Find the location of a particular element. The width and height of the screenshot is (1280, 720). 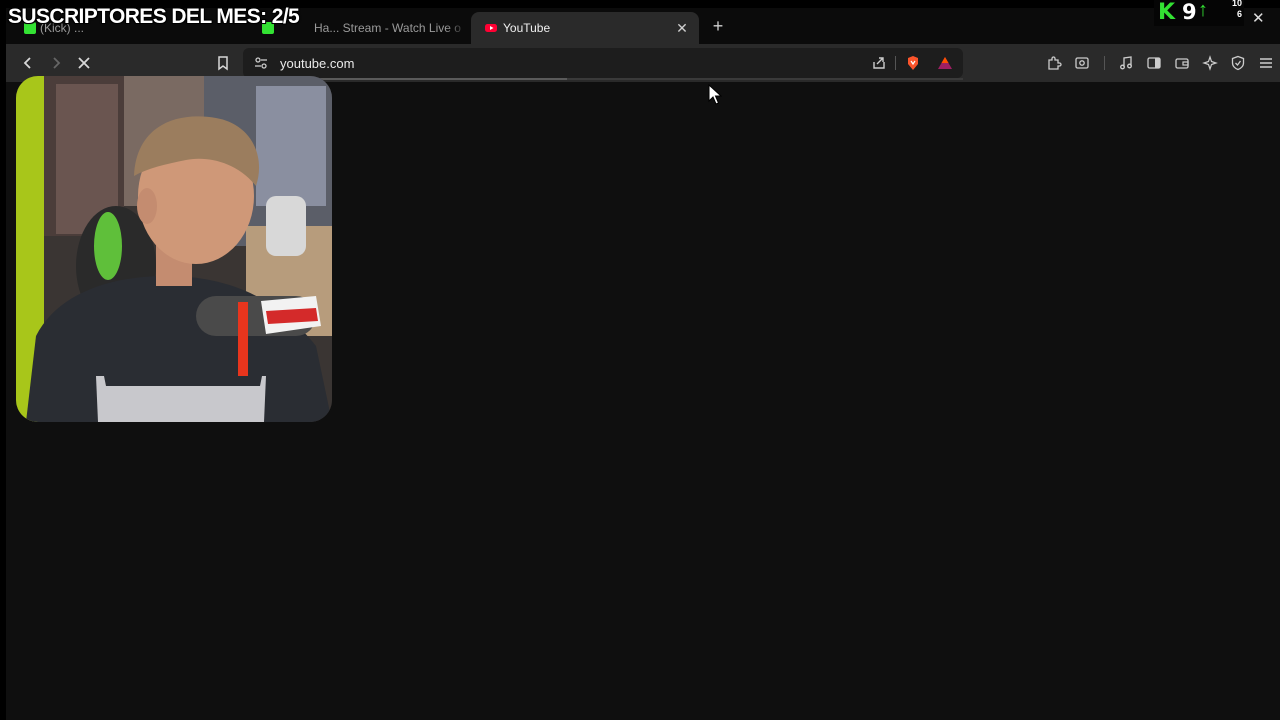

camera-frame-icon is located at coordinates (1082, 63).